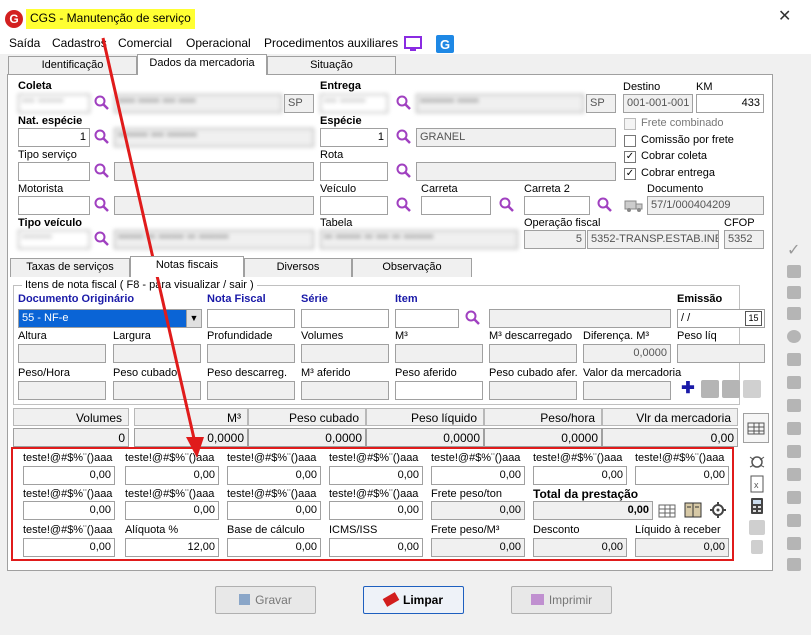 The width and height of the screenshot is (811, 635). What do you see at coordinates (376, 547) in the screenshot?
I see `icms-iss-field: 0,00` at bounding box center [376, 547].